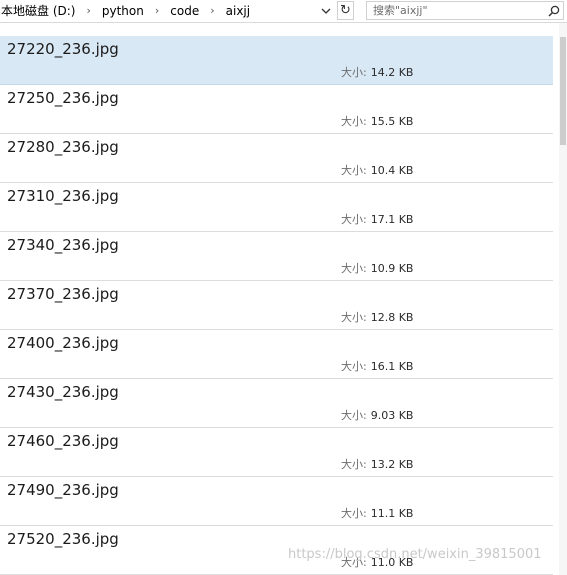  Describe the element at coordinates (377, 317) in the screenshot. I see `file-size: 大小: 12.8 KB` at that location.